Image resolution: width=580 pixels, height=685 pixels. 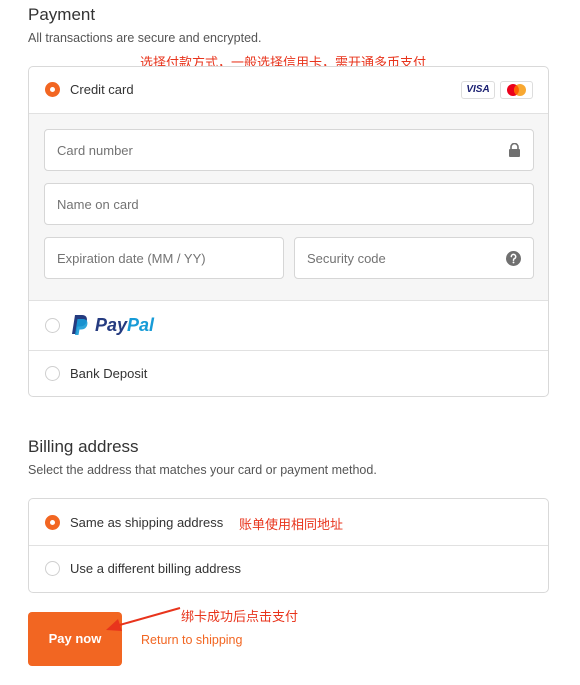 I want to click on help-circle-icon, so click(x=513, y=261).